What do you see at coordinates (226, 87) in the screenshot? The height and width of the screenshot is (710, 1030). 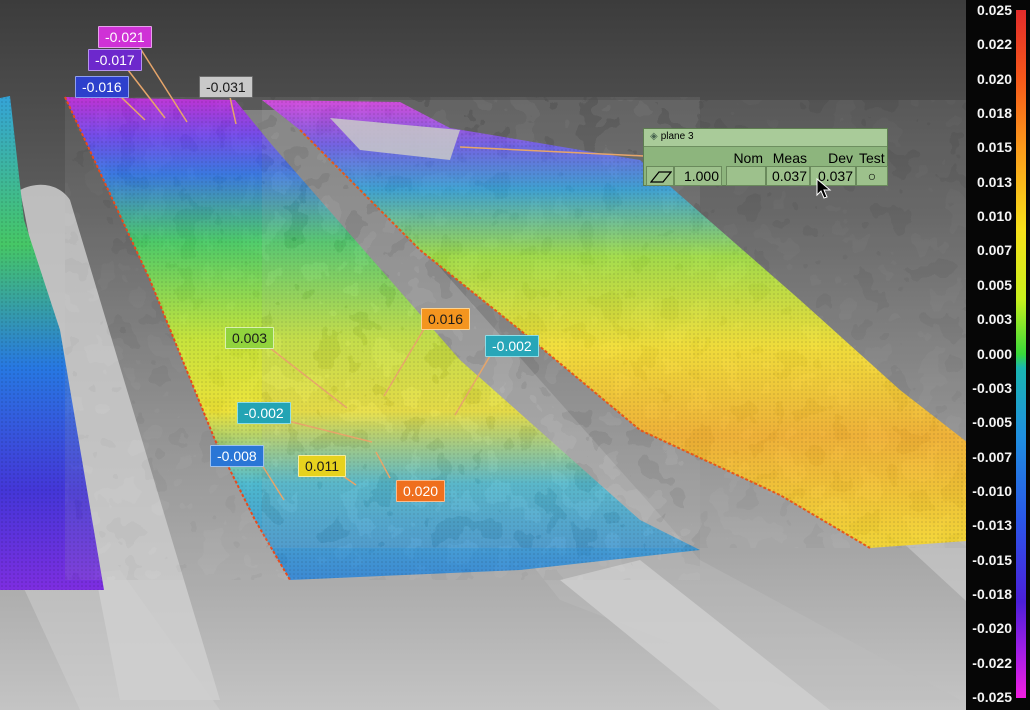 I see `deviation-callout: -0.031` at bounding box center [226, 87].